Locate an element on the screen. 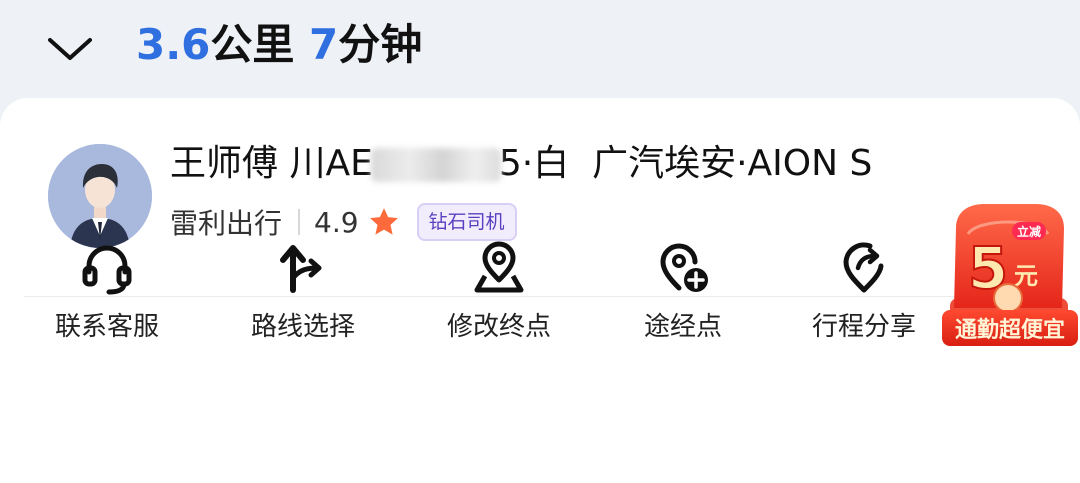  time-value: 7 is located at coordinates (324, 44).